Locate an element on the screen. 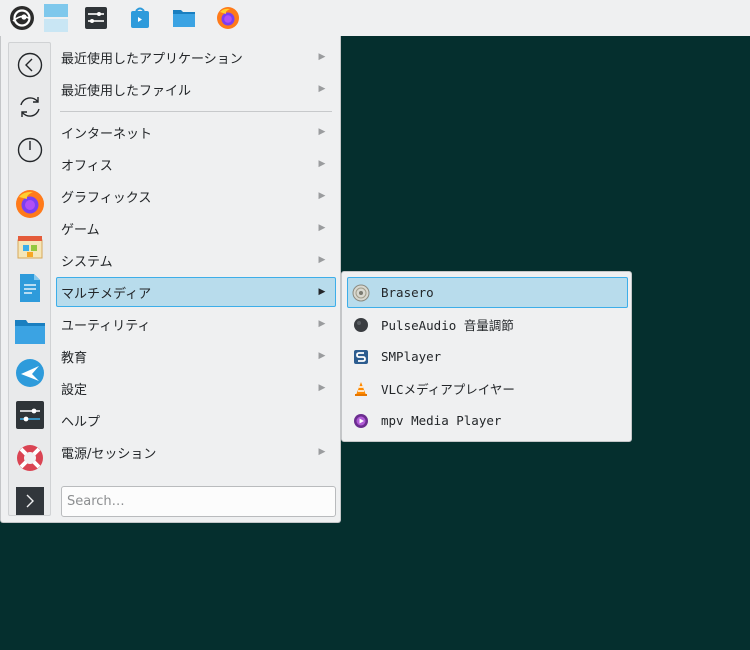  back-button is located at coordinates (30, 65).